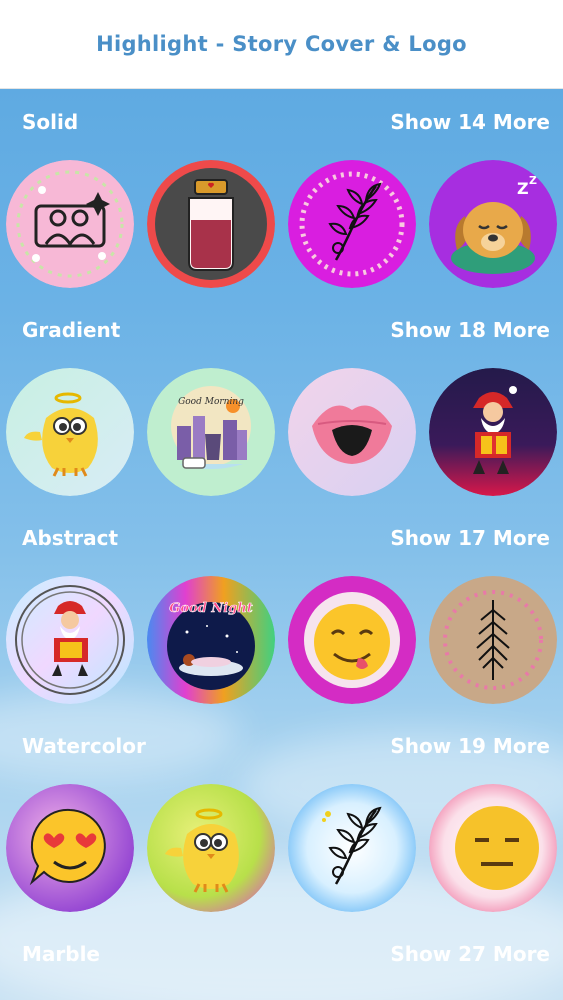 This screenshot has height=1000, width=563. Describe the element at coordinates (210, 608) in the screenshot. I see `good-night-text: Good Night` at that location.